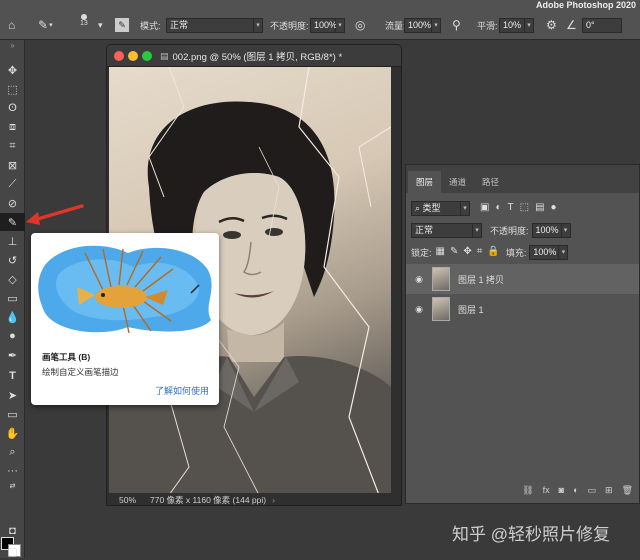  Describe the element at coordinates (527, 490) in the screenshot. I see `link-layers-icon: ⛓` at that location.